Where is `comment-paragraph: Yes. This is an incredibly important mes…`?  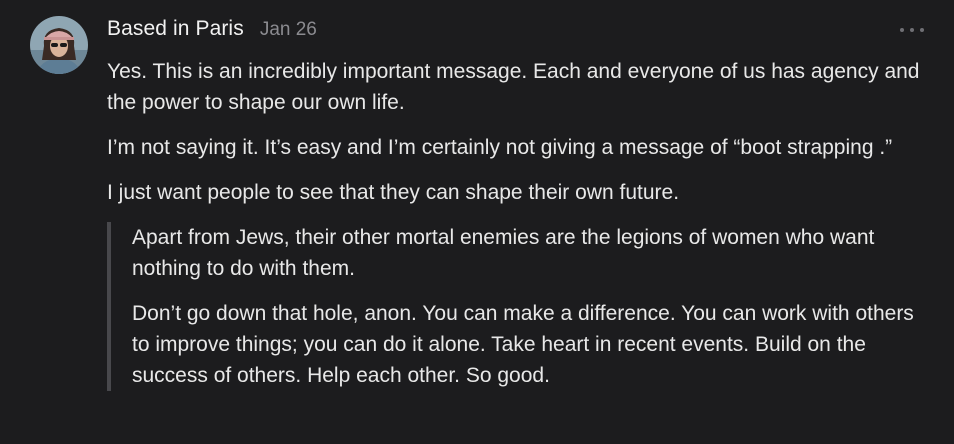
comment-paragraph: Yes. This is an incredibly important mes… is located at coordinates (513, 87).